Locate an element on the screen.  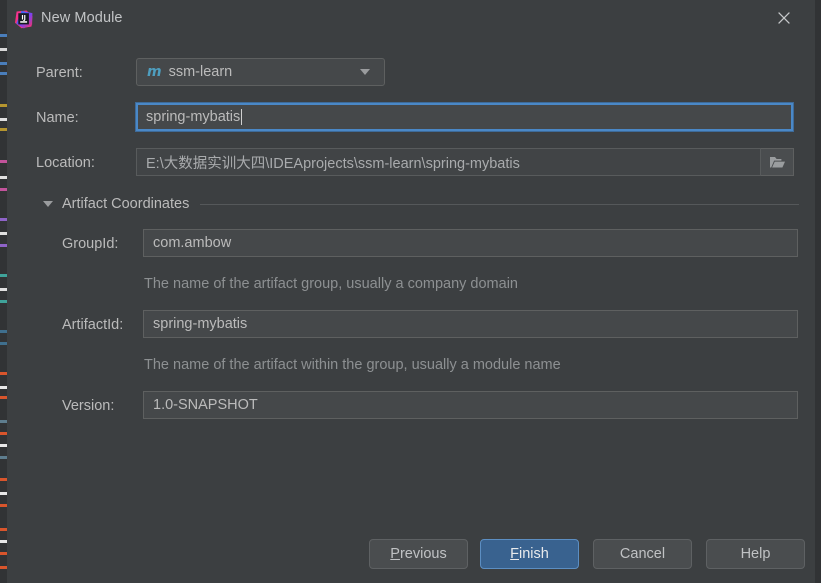
name-label: Name: is located at coordinates (57, 118).